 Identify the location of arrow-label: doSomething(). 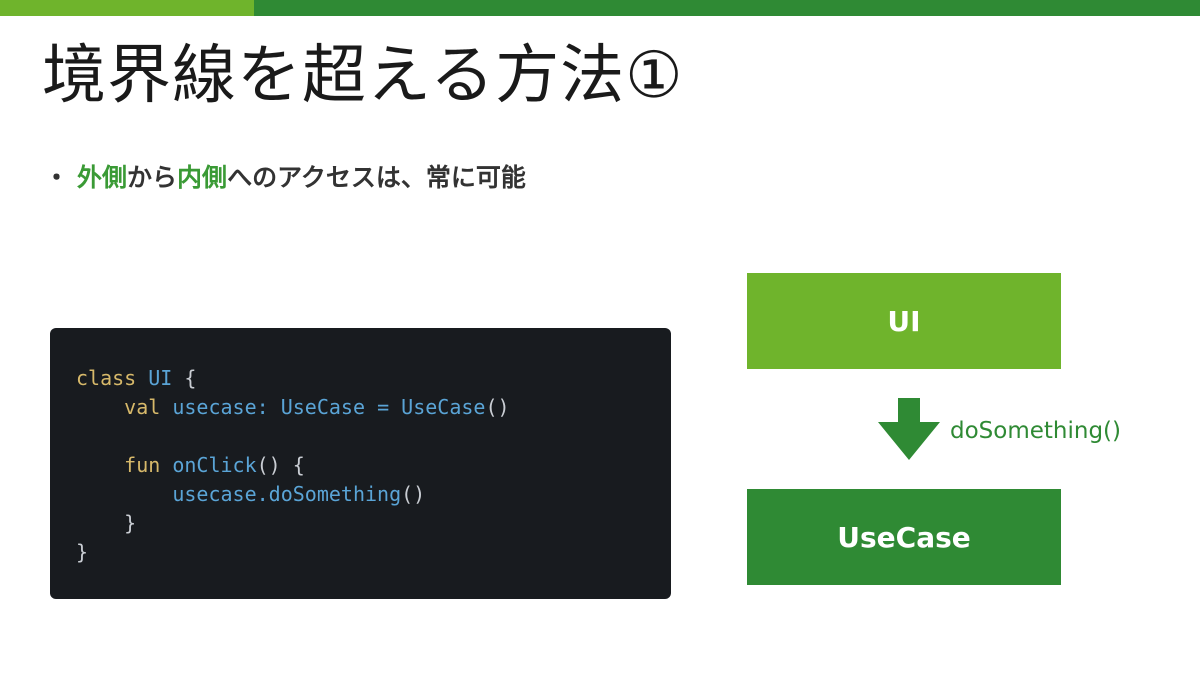
(1036, 431).